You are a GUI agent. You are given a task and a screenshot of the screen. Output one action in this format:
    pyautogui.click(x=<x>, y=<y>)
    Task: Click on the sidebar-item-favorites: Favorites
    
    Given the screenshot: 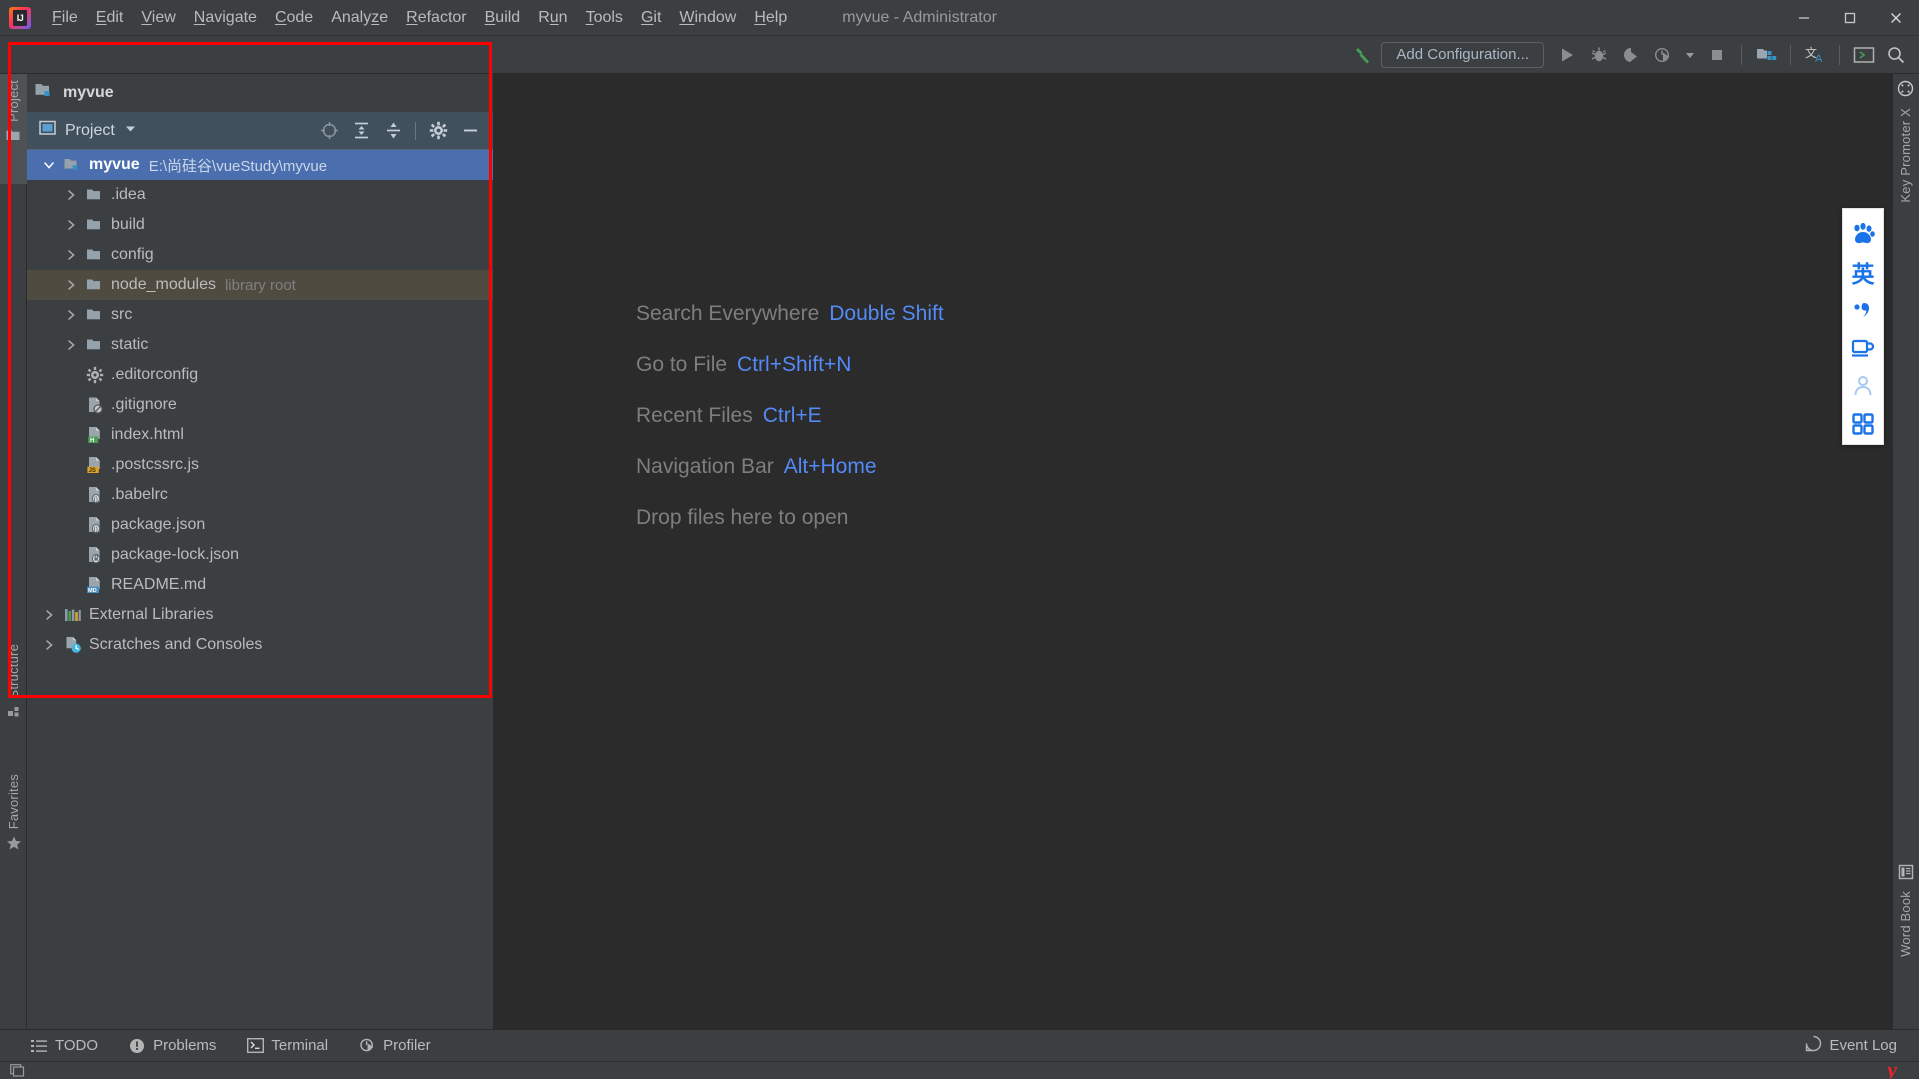 What is the action you would take?
    pyautogui.click(x=13, y=814)
    